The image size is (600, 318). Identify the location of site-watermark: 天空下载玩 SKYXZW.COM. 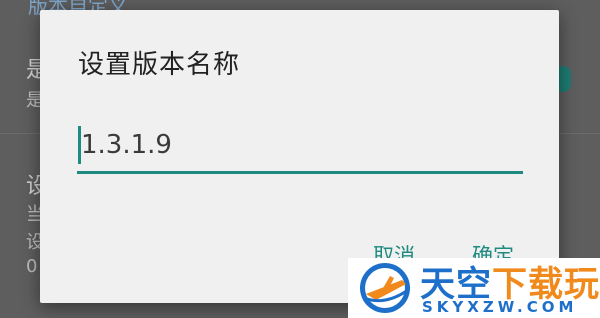
(474, 288).